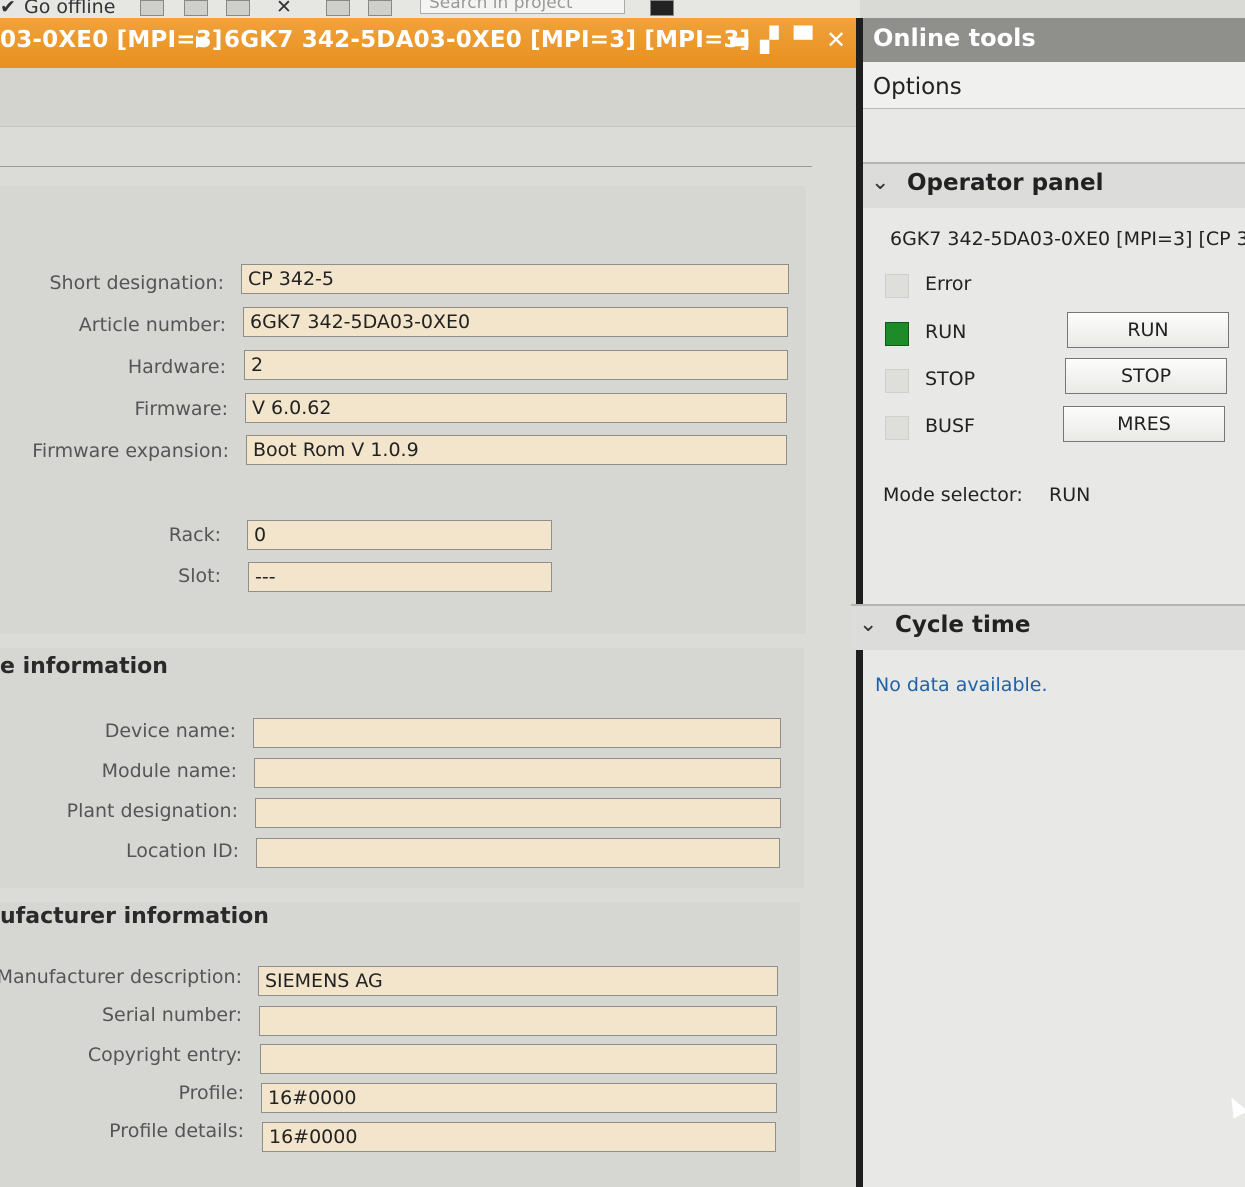  Describe the element at coordinates (954, 38) in the screenshot. I see `online-tools-title: Online tools` at that location.